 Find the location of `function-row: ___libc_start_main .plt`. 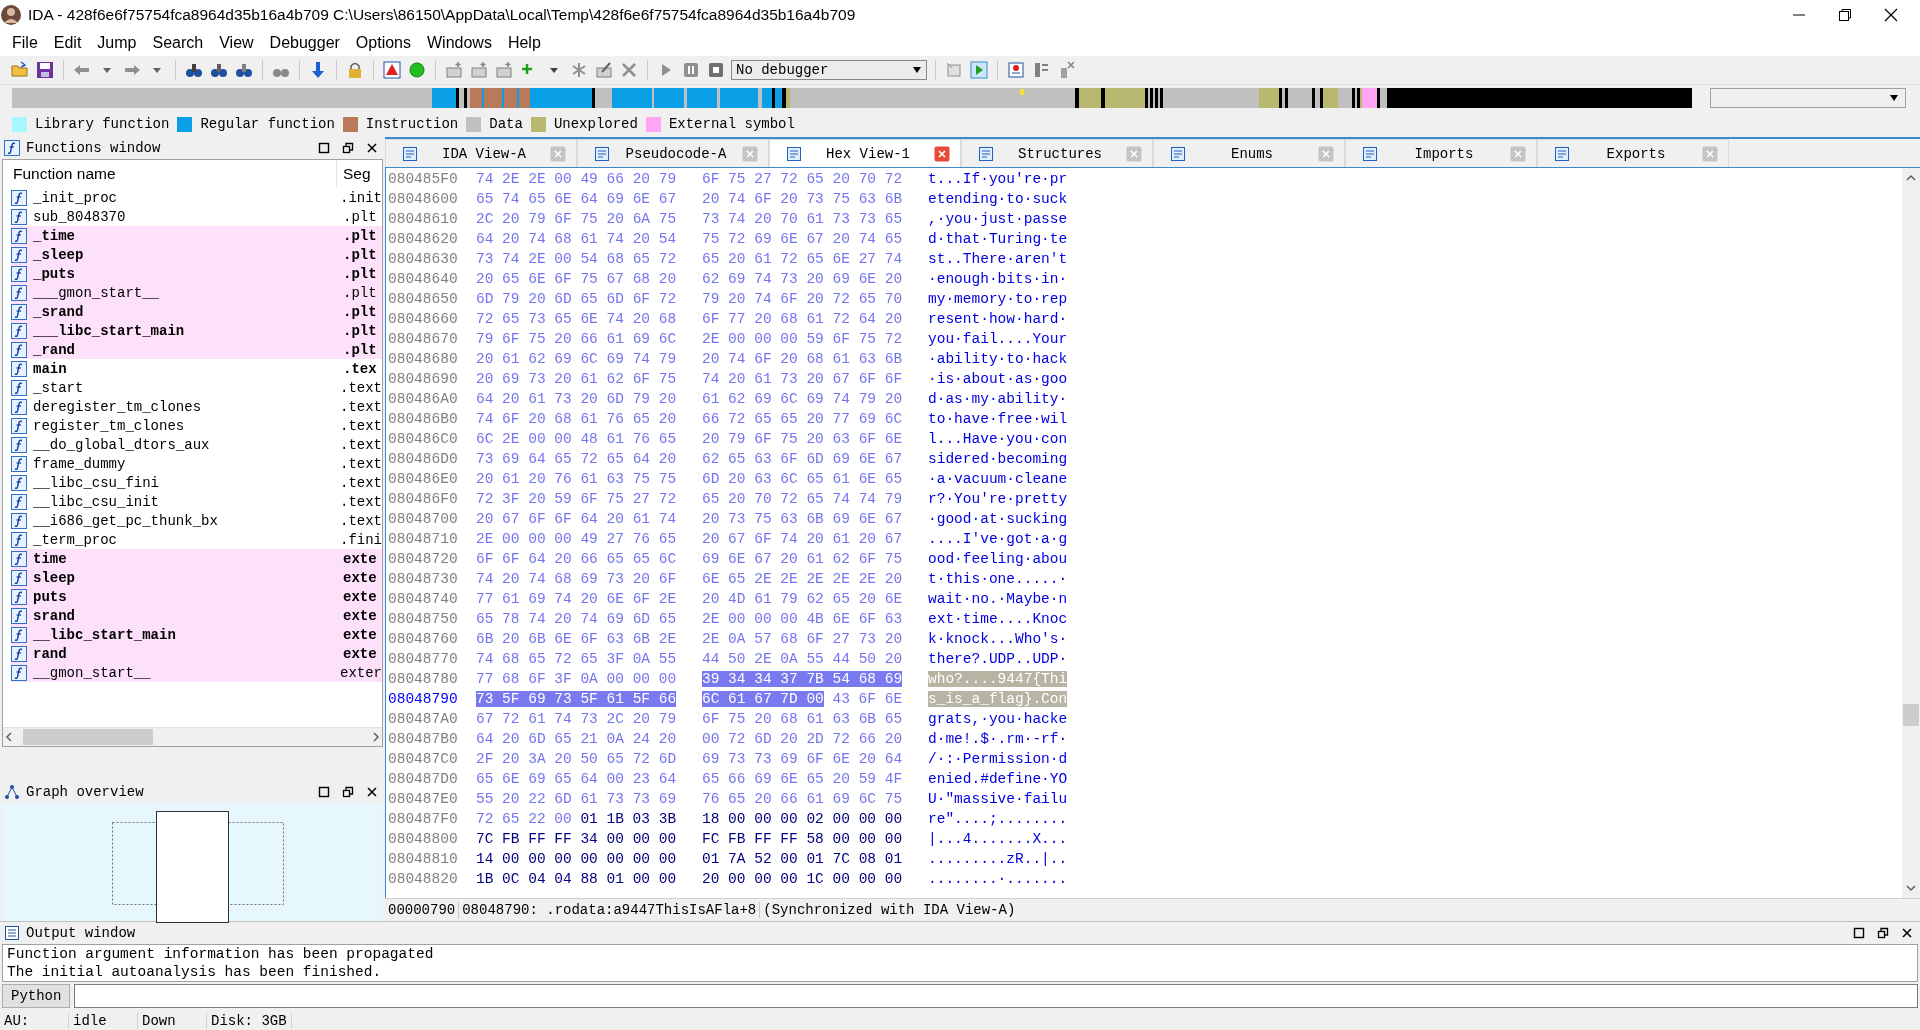

function-row: ___libc_start_main .plt is located at coordinates (196, 330).